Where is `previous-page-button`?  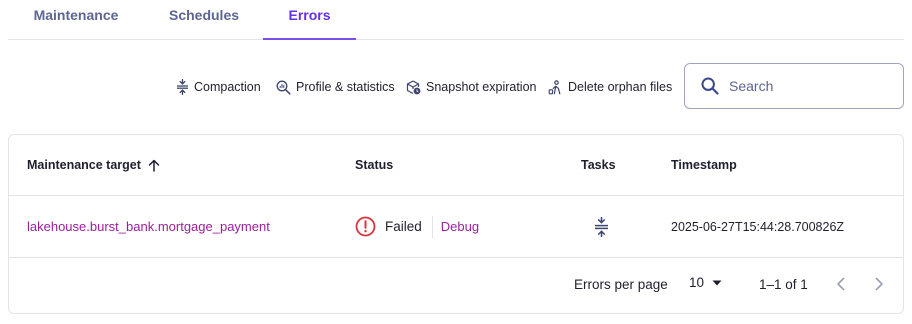 previous-page-button is located at coordinates (841, 285).